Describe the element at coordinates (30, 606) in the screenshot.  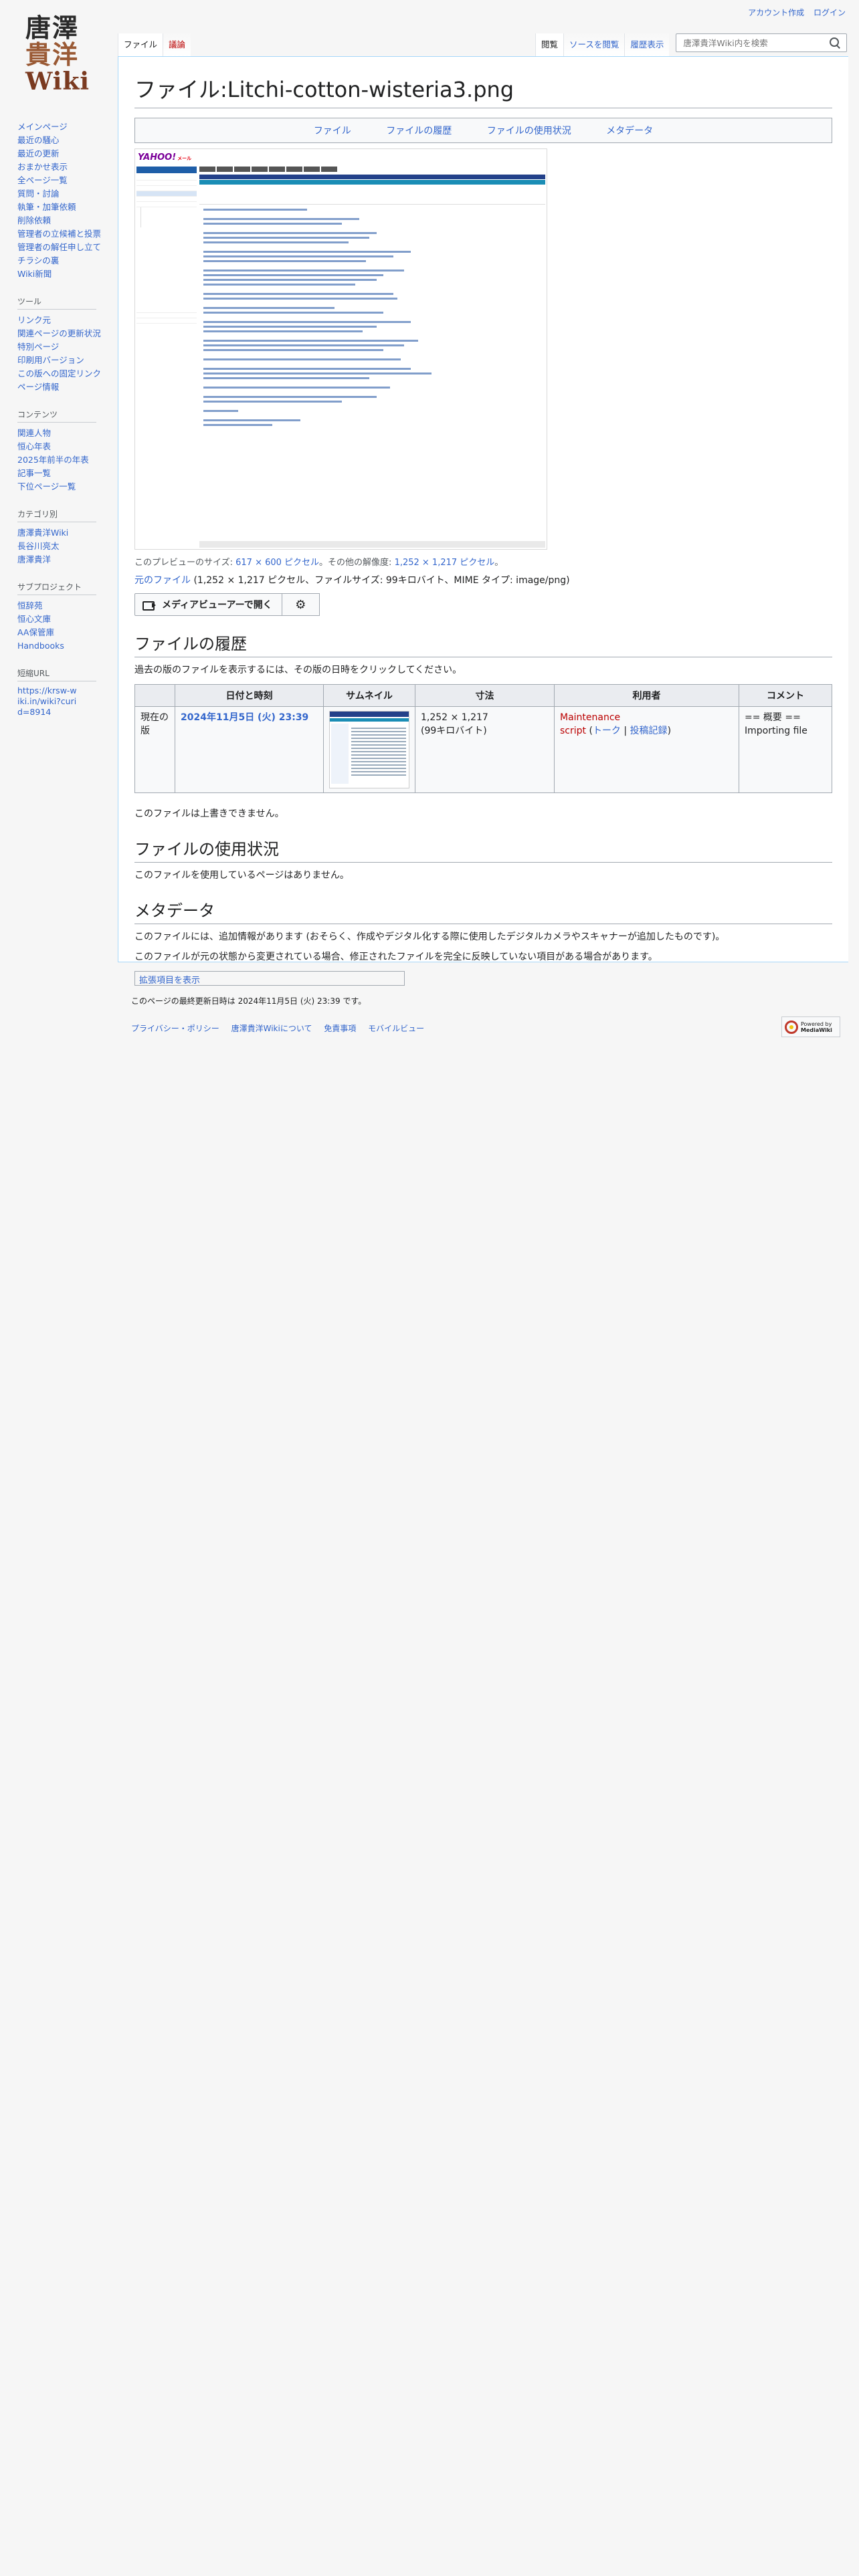
I see `sidebar-item-koujien: 恒辞苑` at that location.